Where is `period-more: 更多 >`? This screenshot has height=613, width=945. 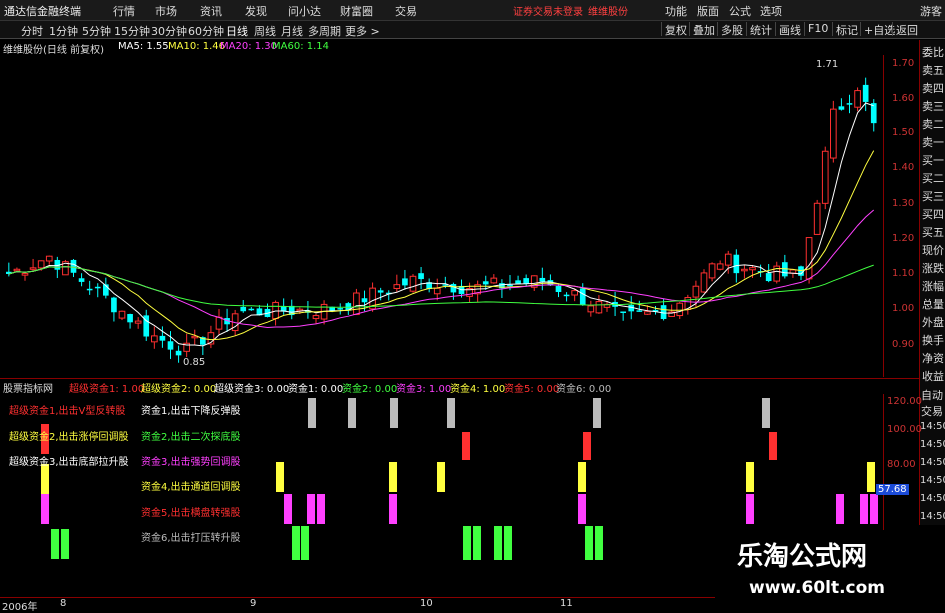
period-more: 更多 > is located at coordinates (362, 31).